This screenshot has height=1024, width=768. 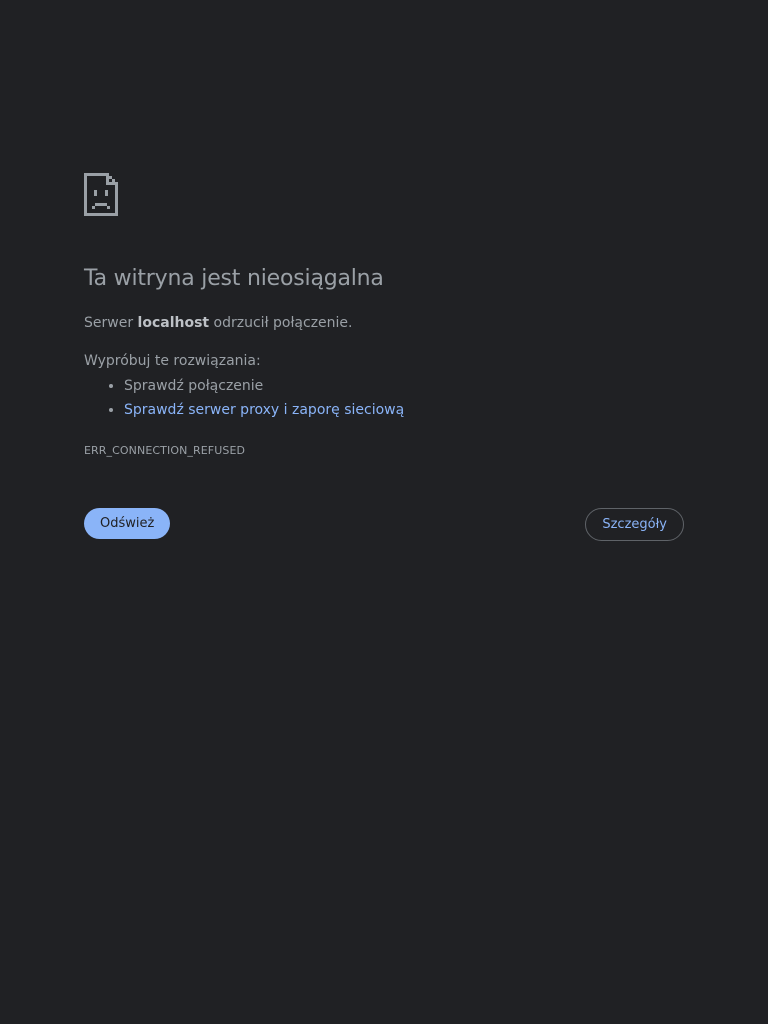 What do you see at coordinates (127, 523) in the screenshot?
I see `reload-button: Odśwież` at bounding box center [127, 523].